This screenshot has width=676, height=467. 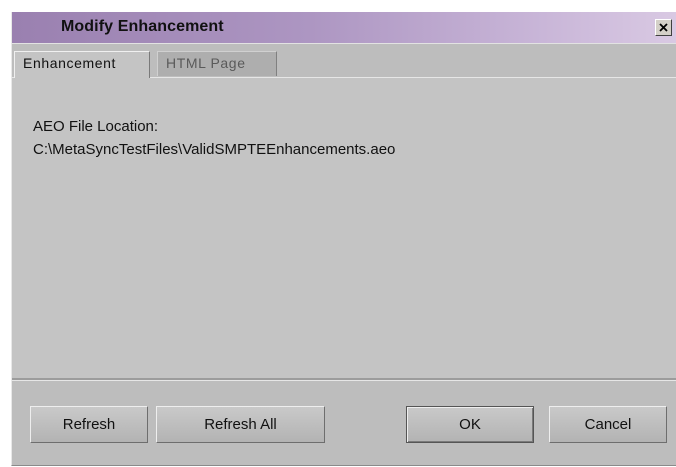 I want to click on refresh-button: Refresh, so click(x=89, y=424).